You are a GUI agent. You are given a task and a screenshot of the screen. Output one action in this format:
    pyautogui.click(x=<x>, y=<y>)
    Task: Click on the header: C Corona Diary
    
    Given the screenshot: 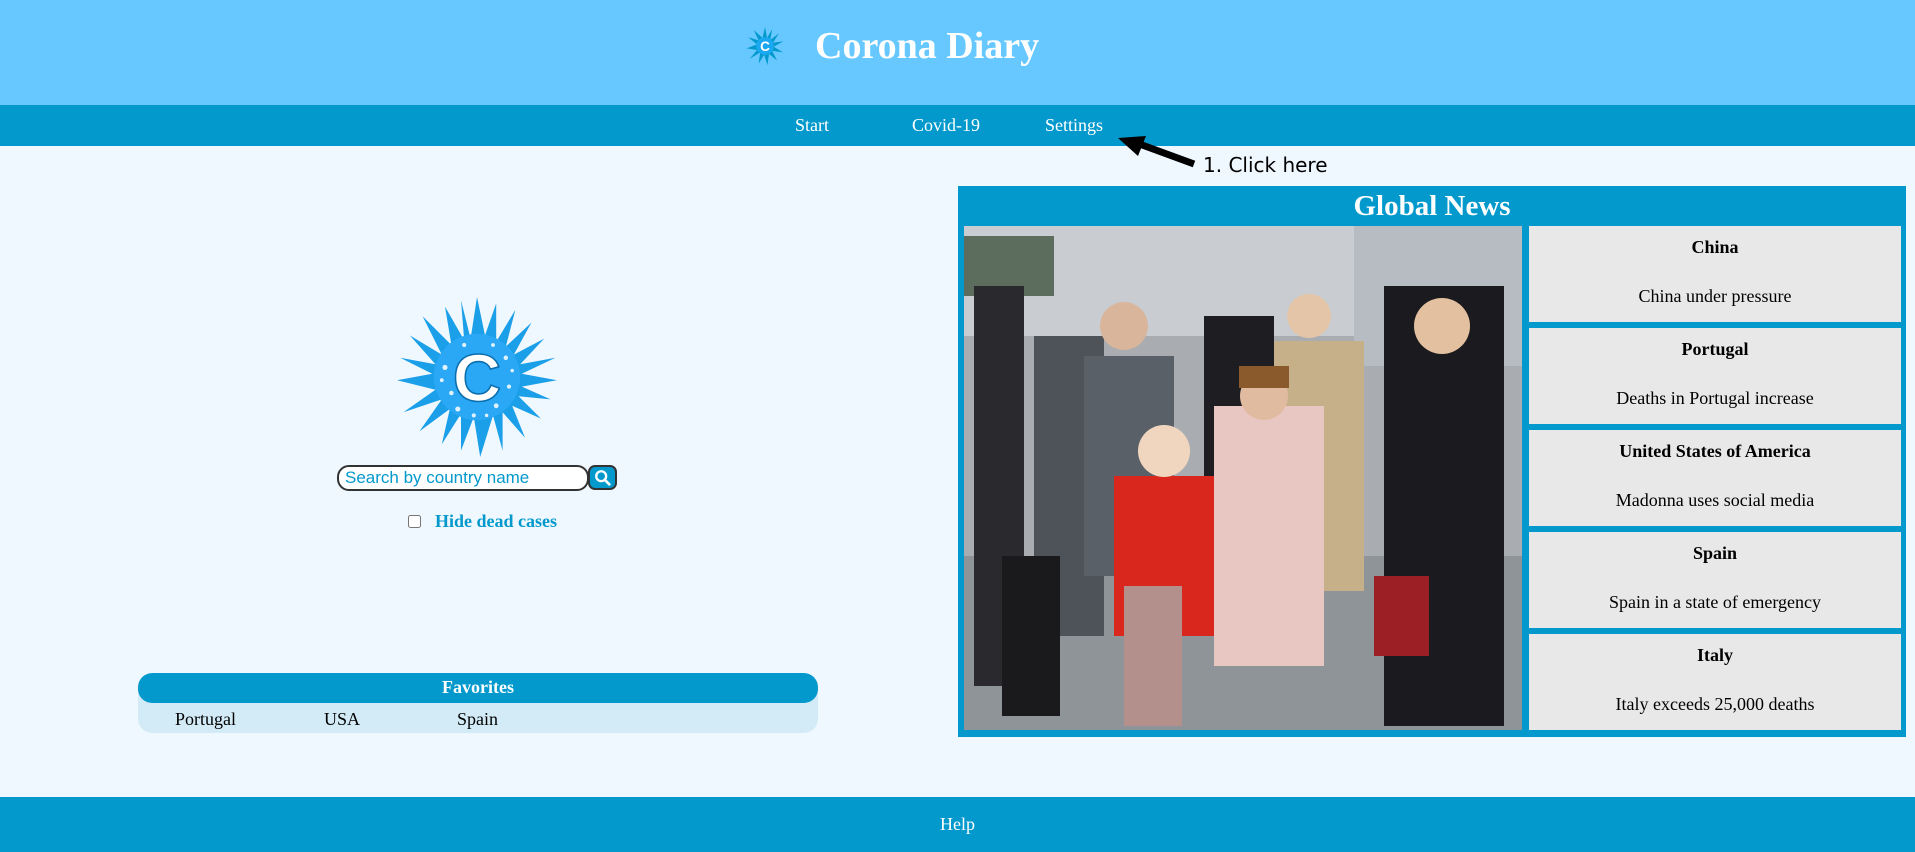 What is the action you would take?
    pyautogui.click(x=957, y=52)
    